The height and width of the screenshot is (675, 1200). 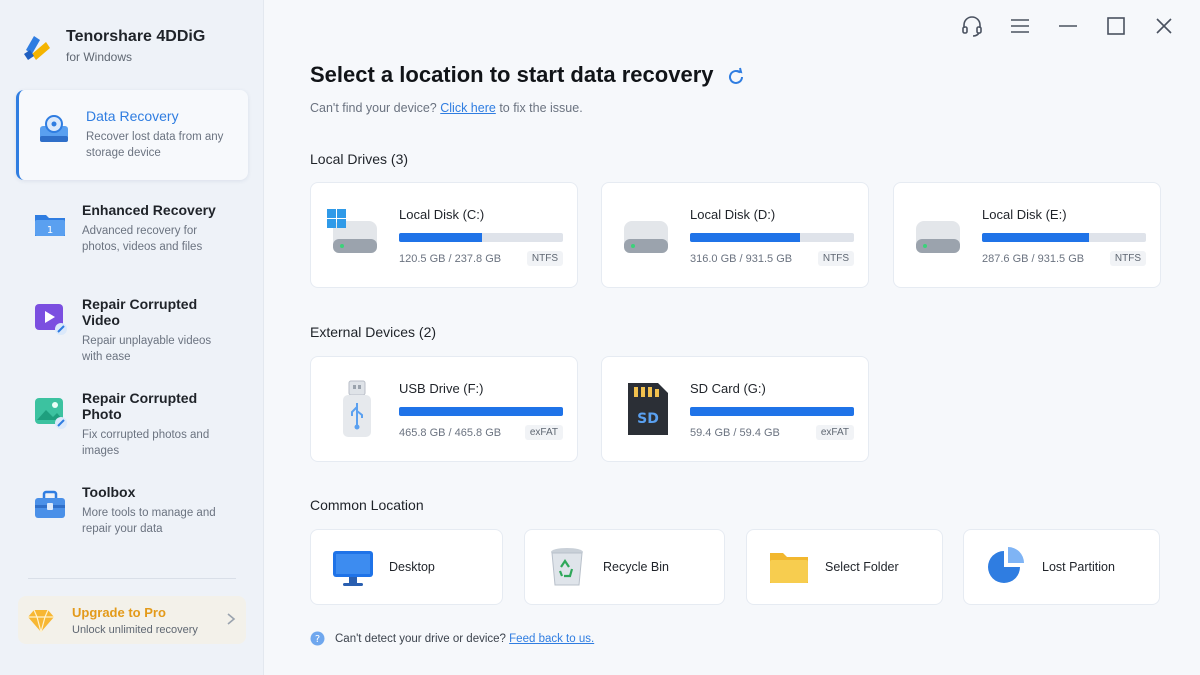 I want to click on window-controls, so click(x=1068, y=26).